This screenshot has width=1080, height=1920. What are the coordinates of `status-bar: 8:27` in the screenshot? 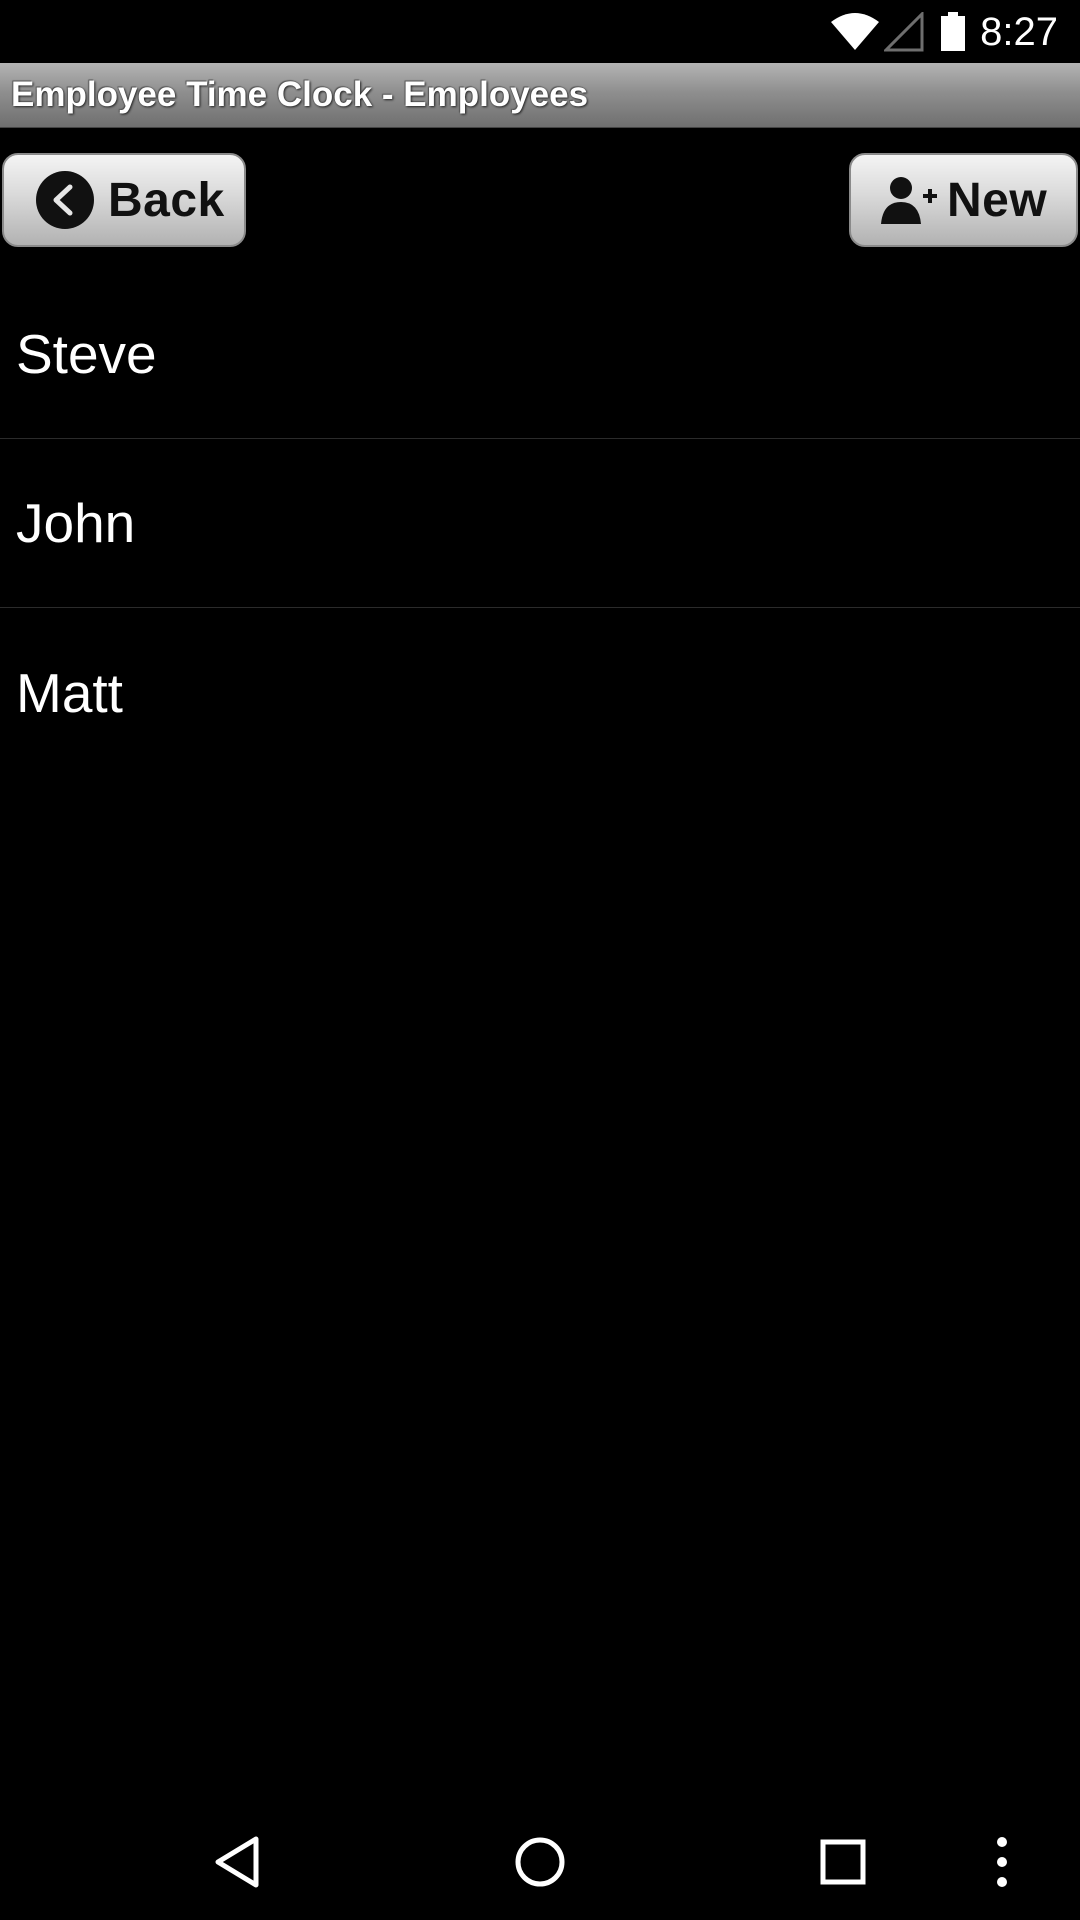 It's located at (540, 31).